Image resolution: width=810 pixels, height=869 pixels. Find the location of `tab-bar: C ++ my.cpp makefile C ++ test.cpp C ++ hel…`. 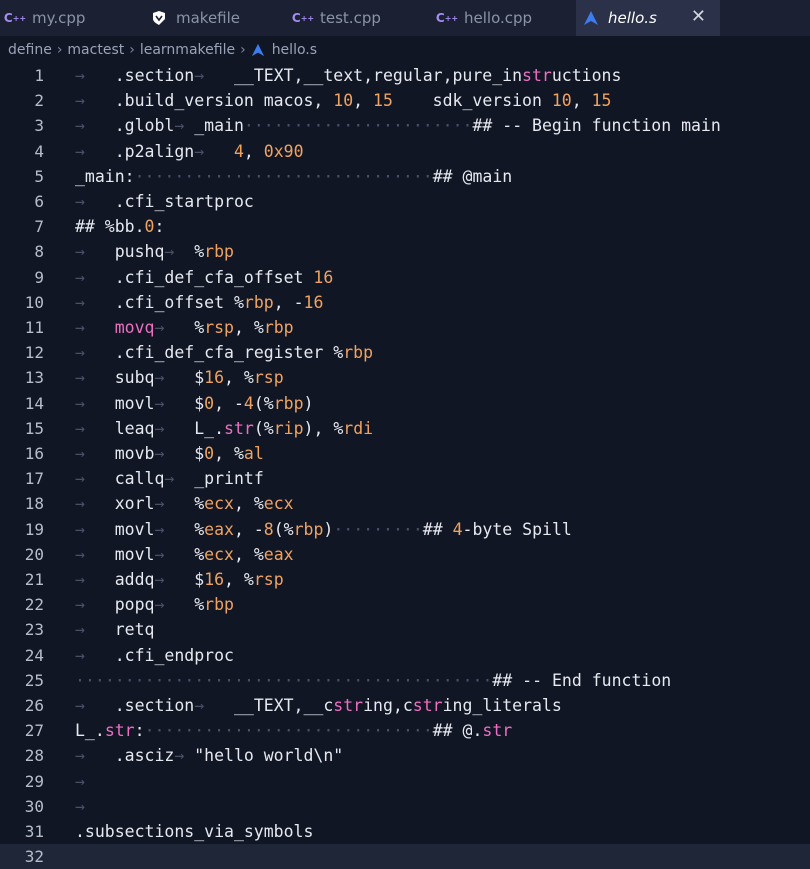

tab-bar: C ++ my.cpp makefile C ++ test.cpp C ++ hel… is located at coordinates (405, 18).